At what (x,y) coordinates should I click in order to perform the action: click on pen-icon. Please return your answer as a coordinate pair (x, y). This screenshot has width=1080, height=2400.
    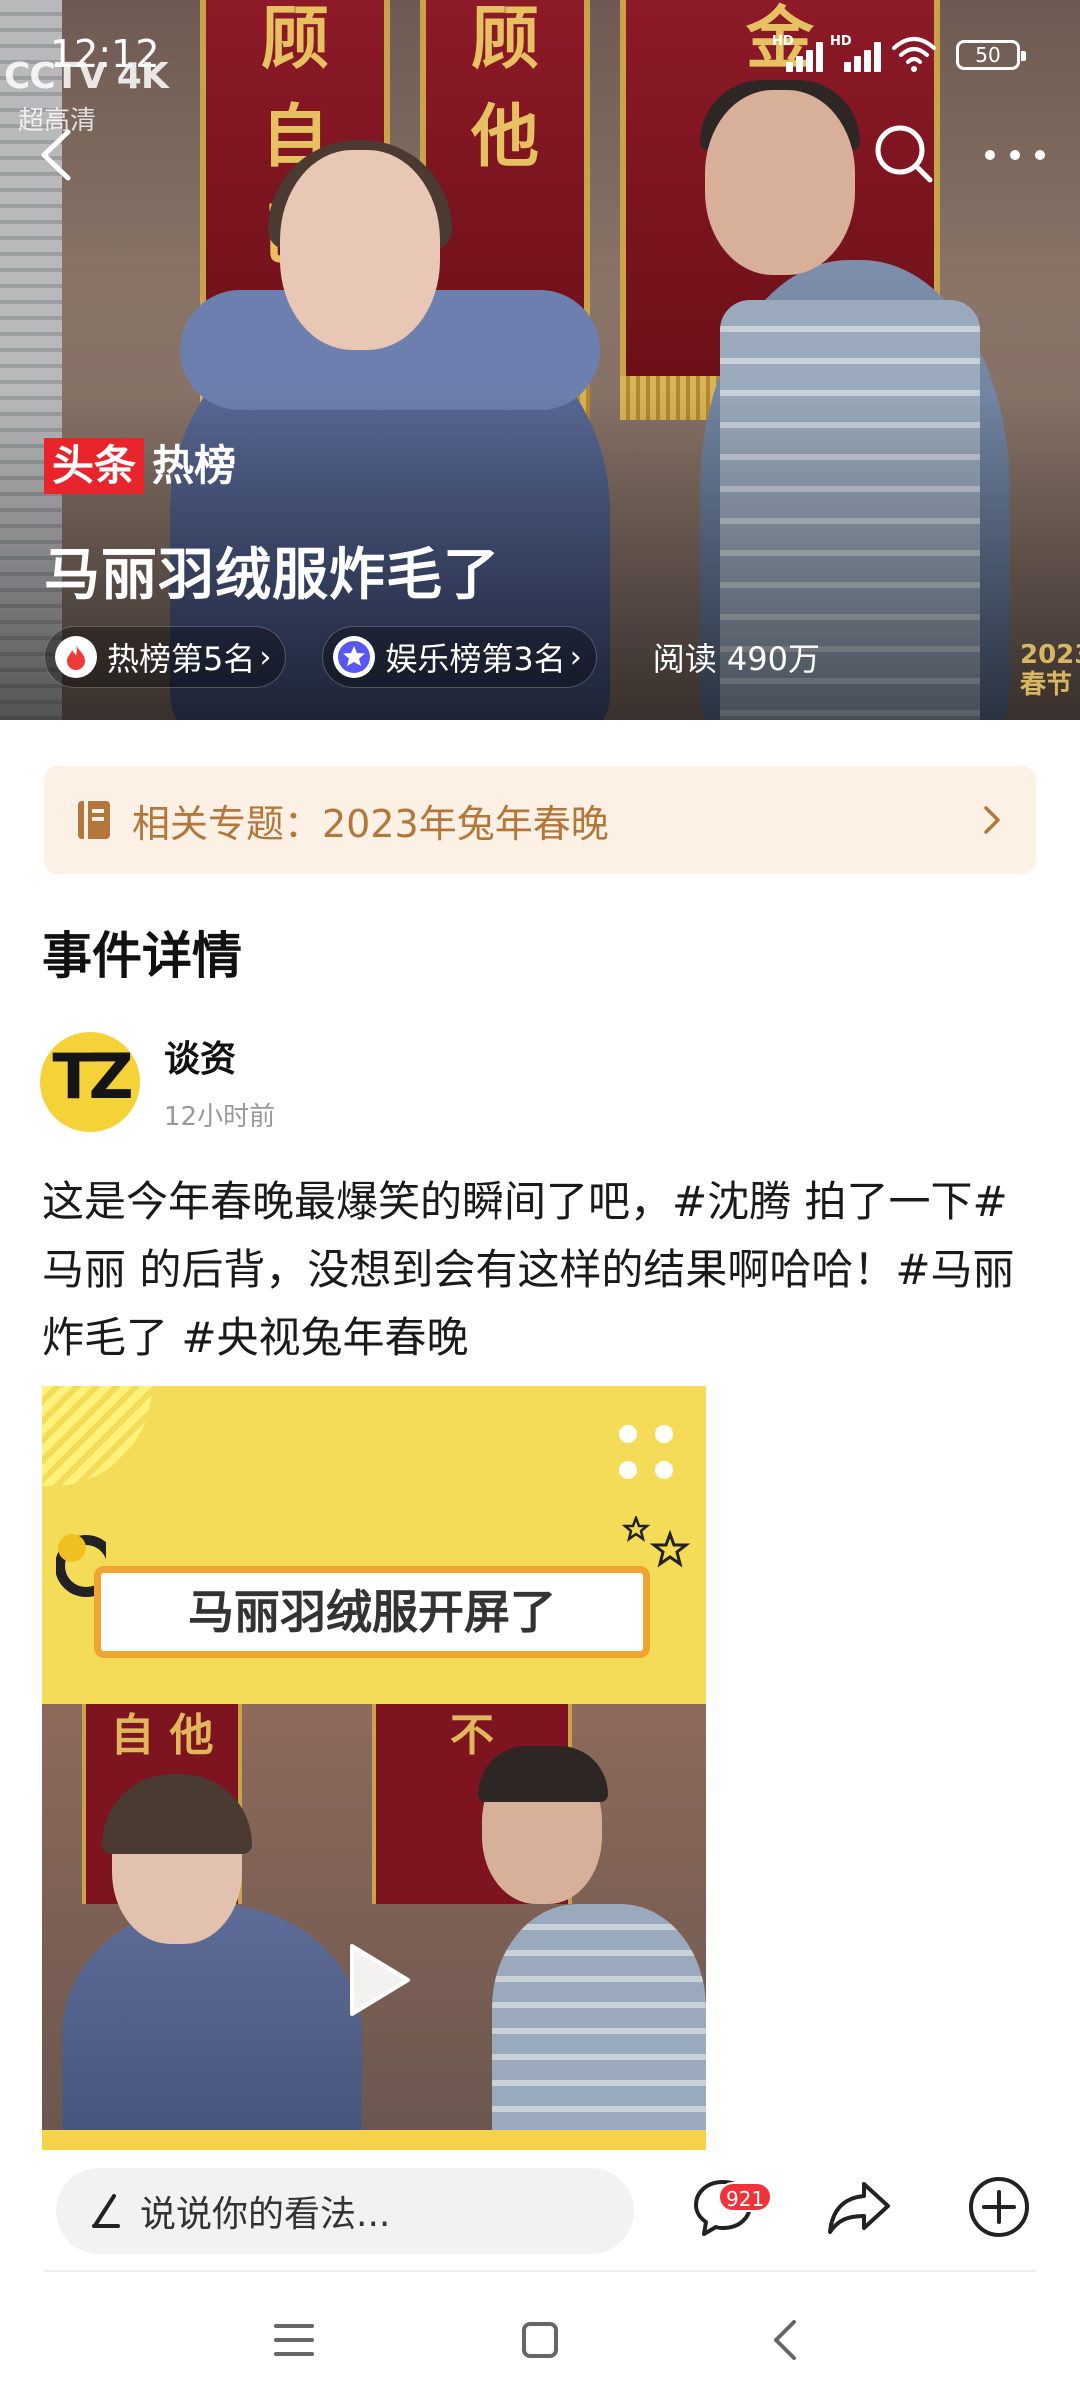
    Looking at the image, I should click on (106, 2211).